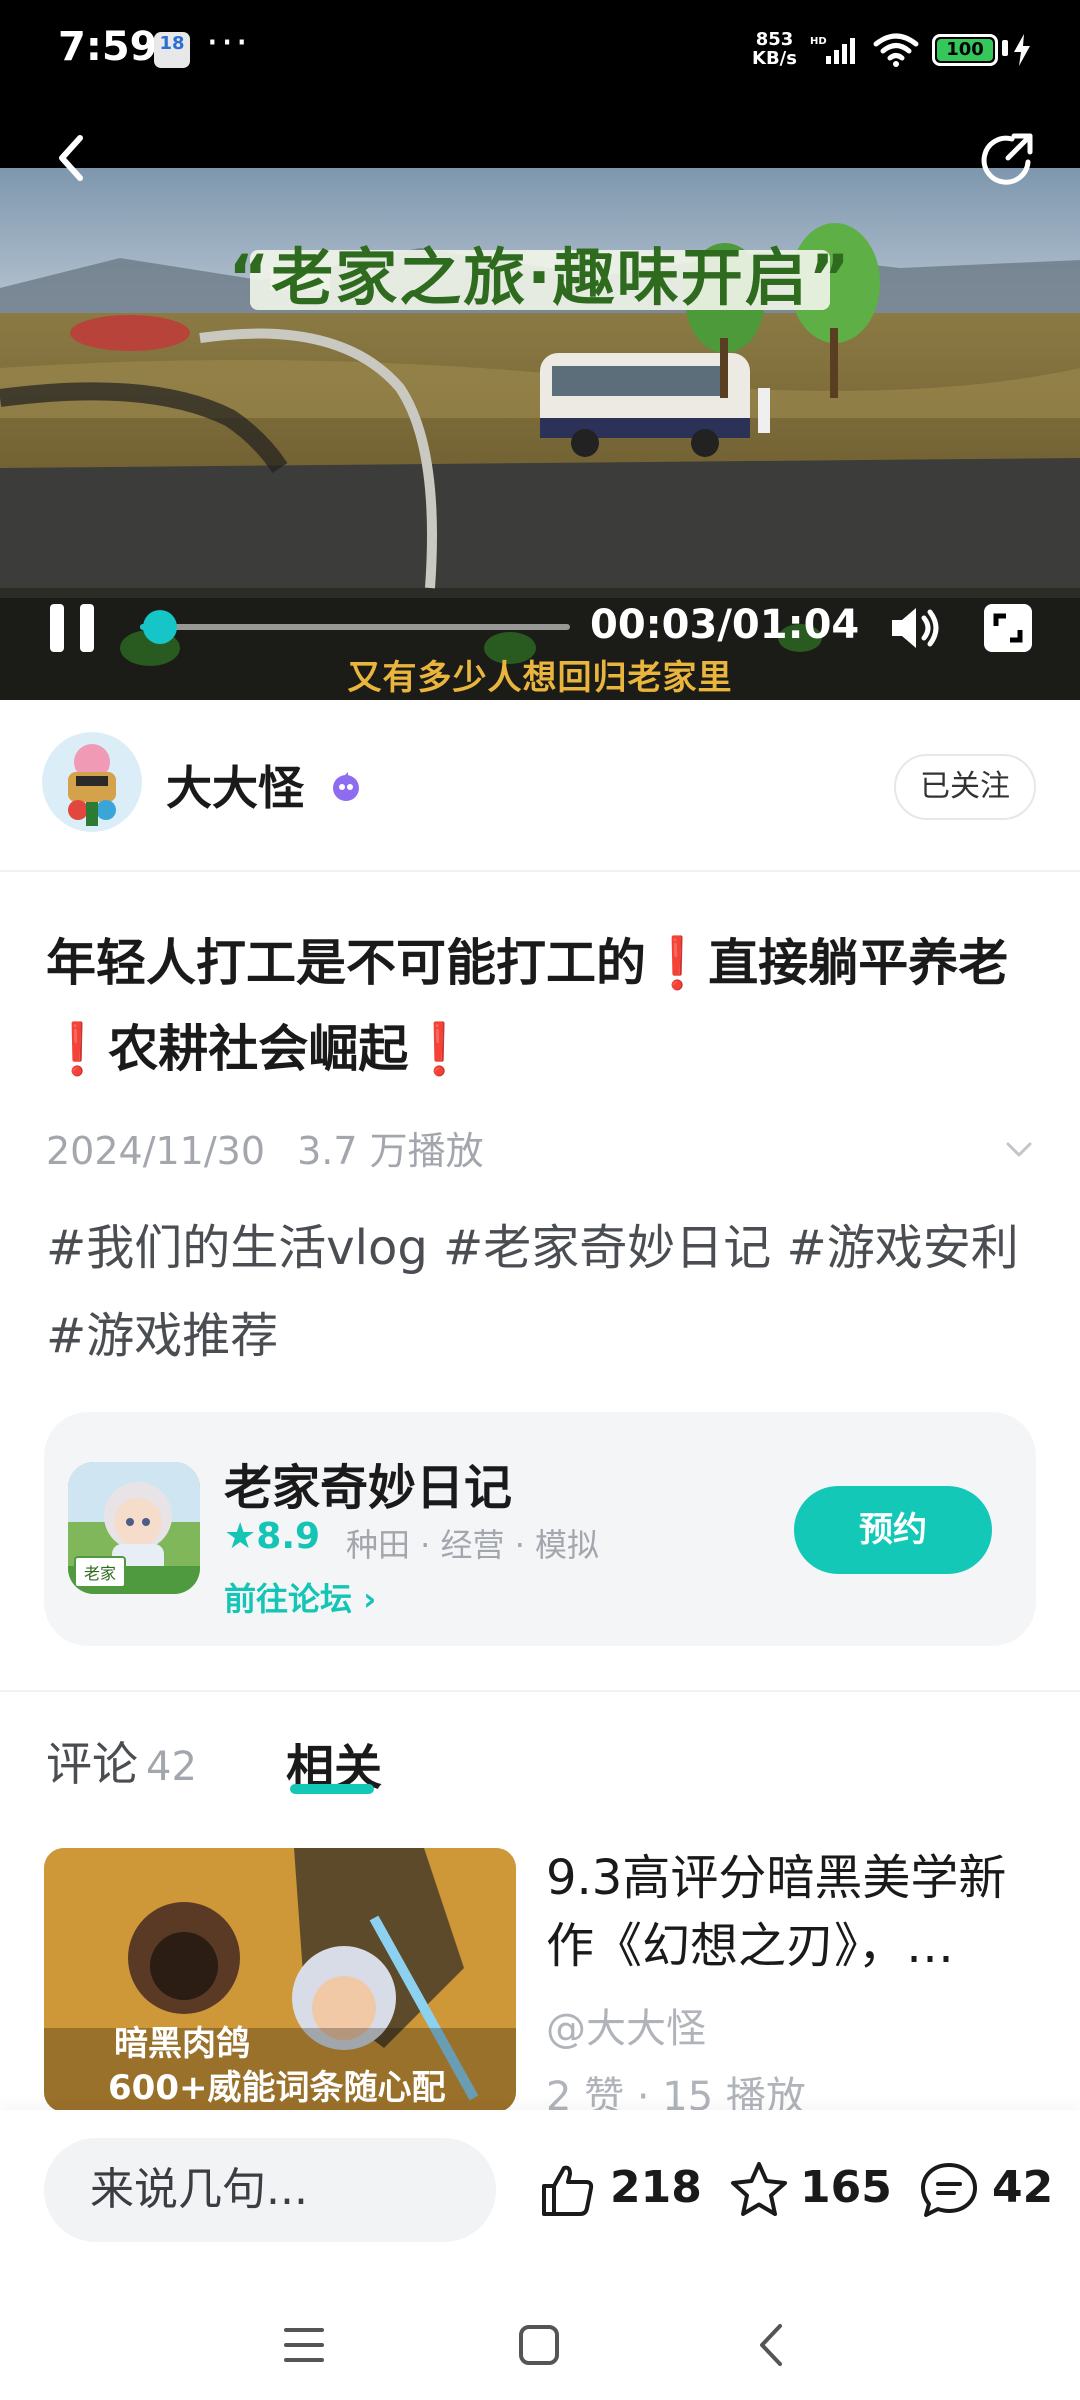 This screenshot has height=2400, width=1080. I want to click on comment-button: 42, so click(985, 2189).